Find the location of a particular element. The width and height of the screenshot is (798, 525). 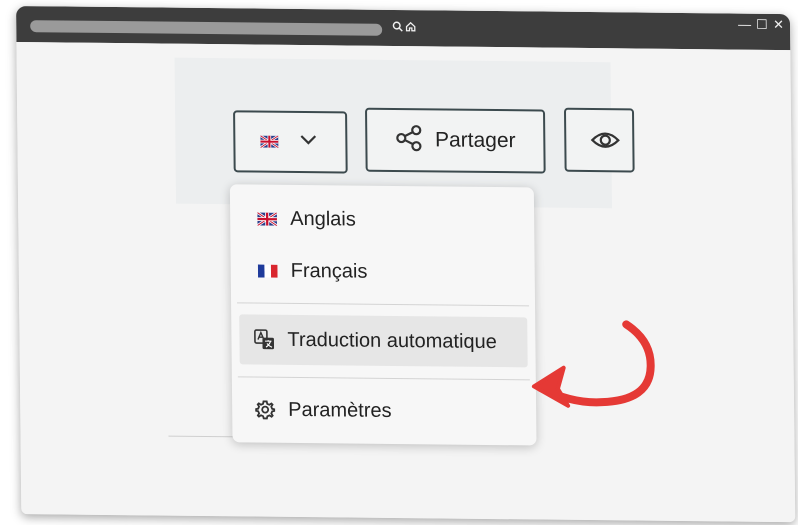

address-bar is located at coordinates (206, 28).